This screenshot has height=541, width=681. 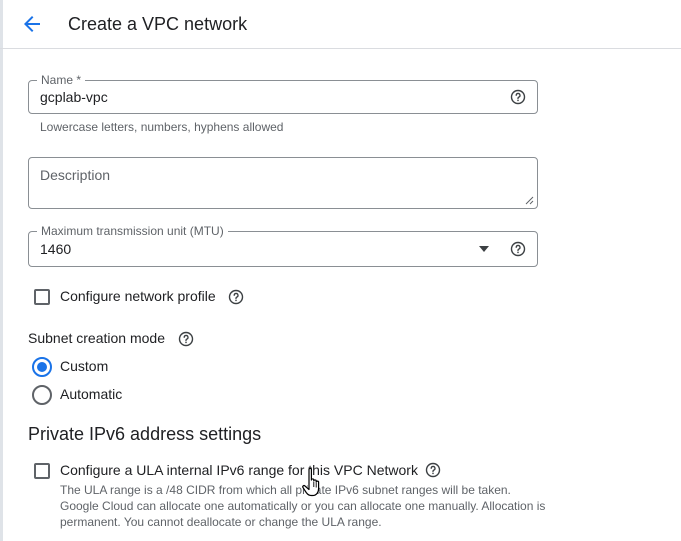 I want to click on network-profile-checkbox, so click(x=42, y=297).